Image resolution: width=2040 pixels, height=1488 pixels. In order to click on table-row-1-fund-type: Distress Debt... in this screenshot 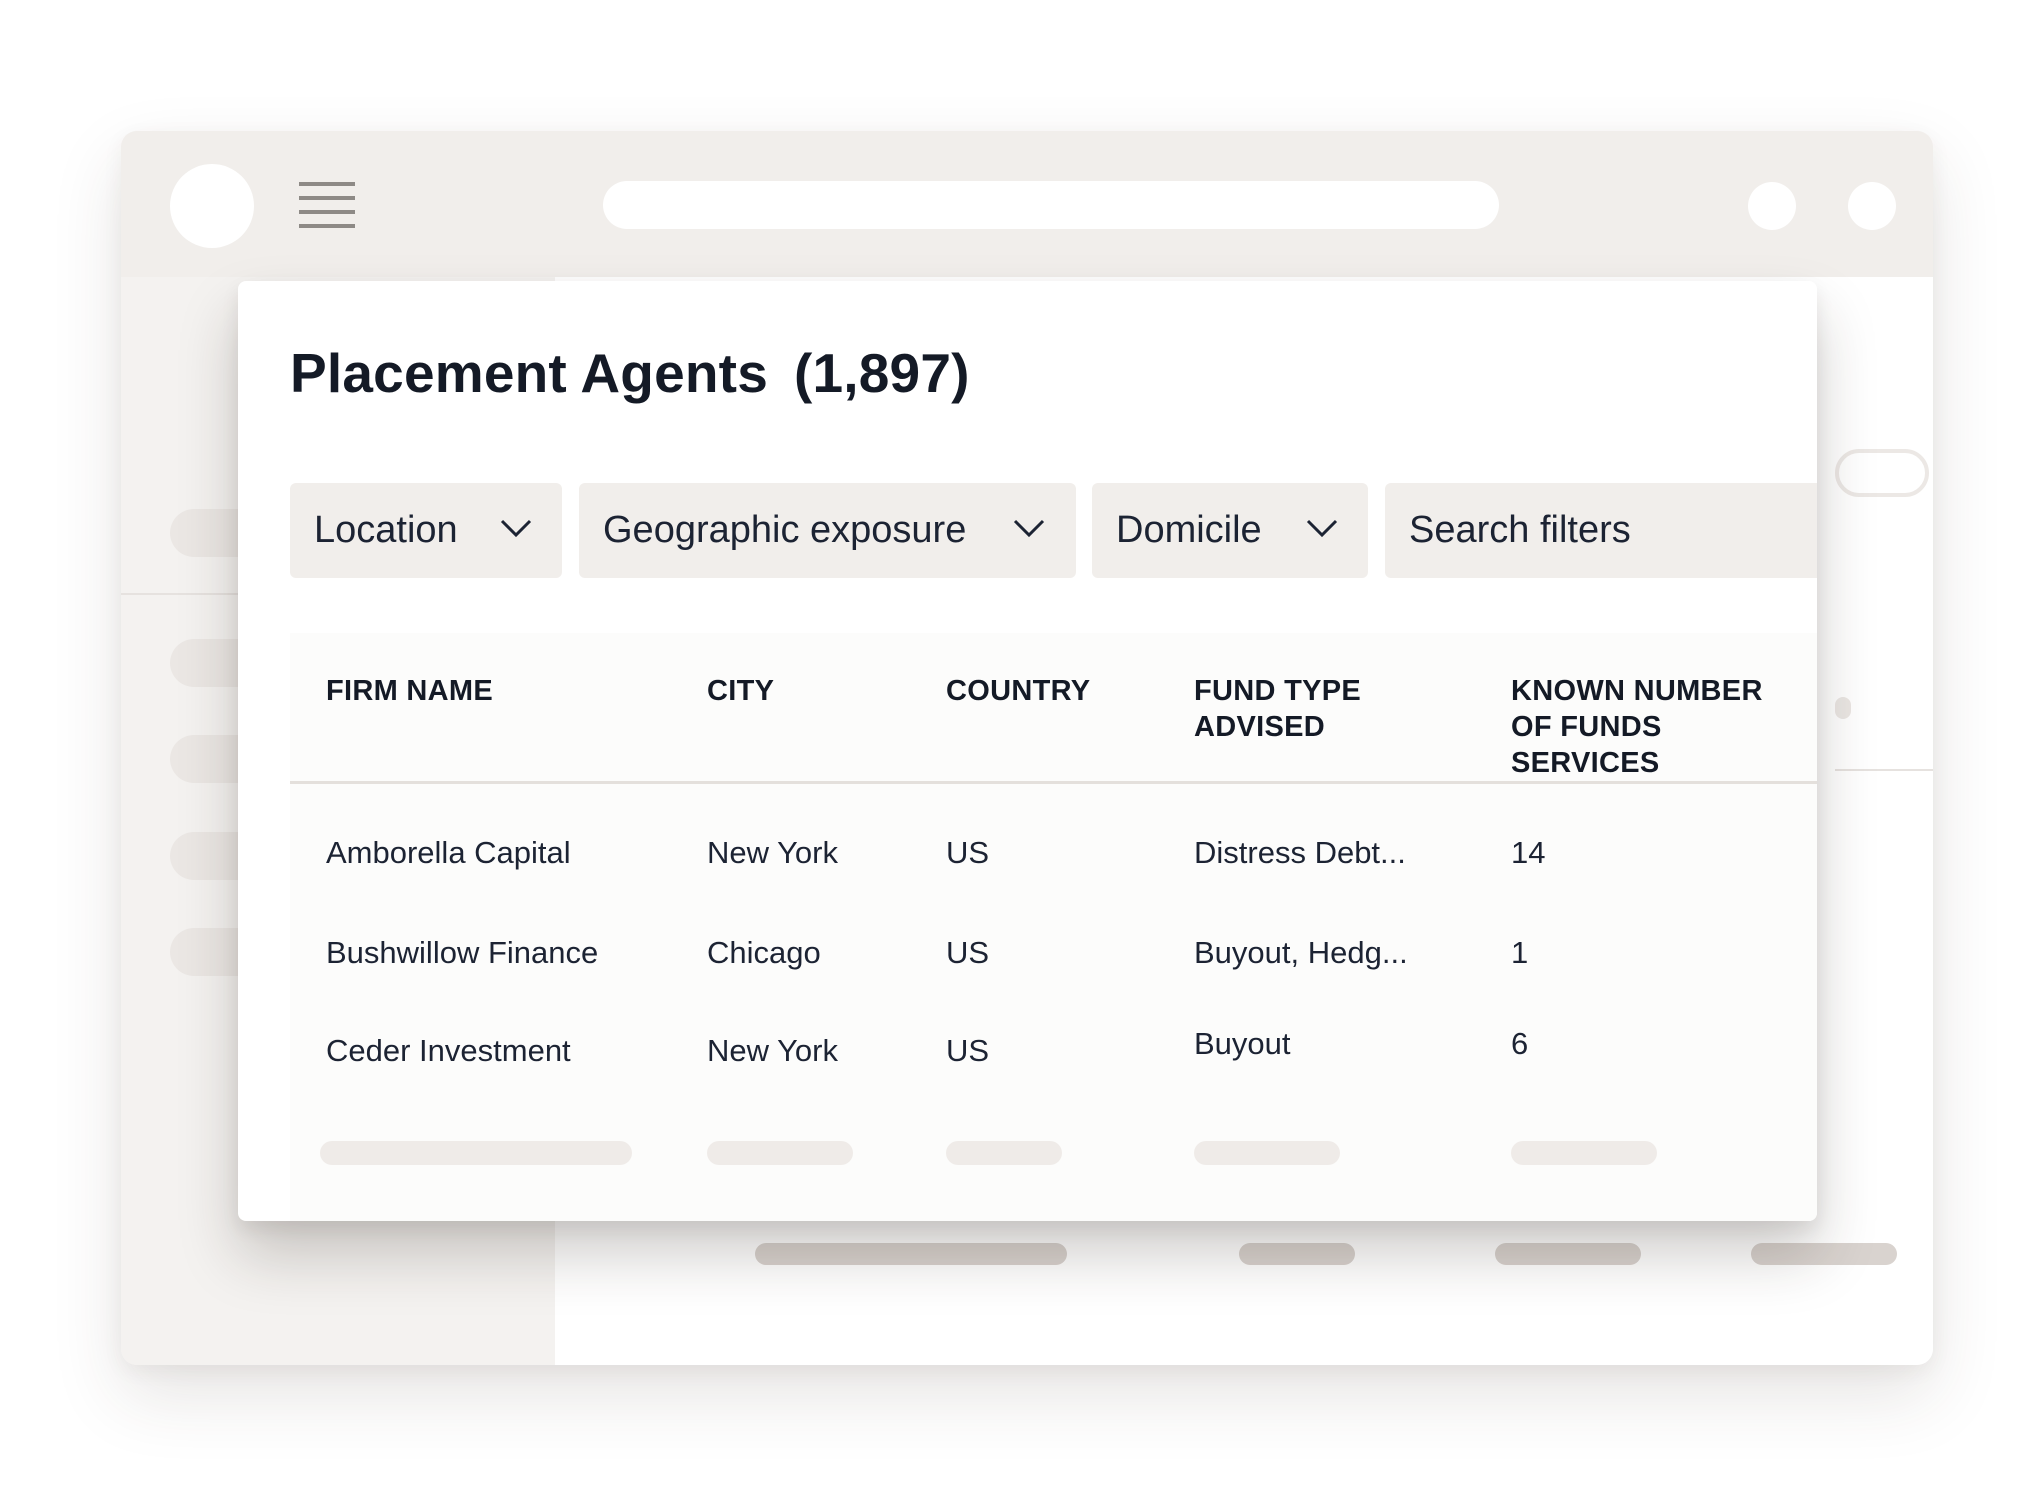, I will do `click(1300, 852)`.